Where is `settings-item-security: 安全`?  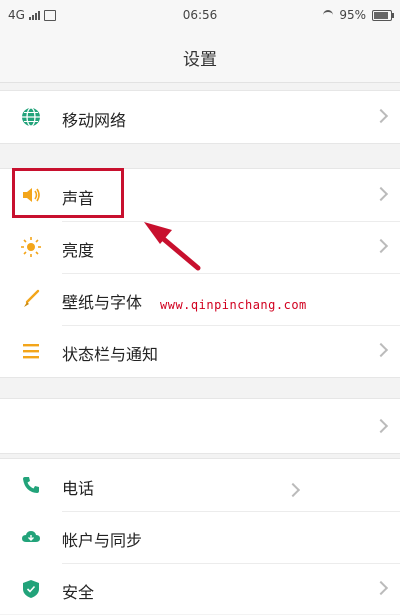
settings-item-security: 安全 is located at coordinates (200, 589).